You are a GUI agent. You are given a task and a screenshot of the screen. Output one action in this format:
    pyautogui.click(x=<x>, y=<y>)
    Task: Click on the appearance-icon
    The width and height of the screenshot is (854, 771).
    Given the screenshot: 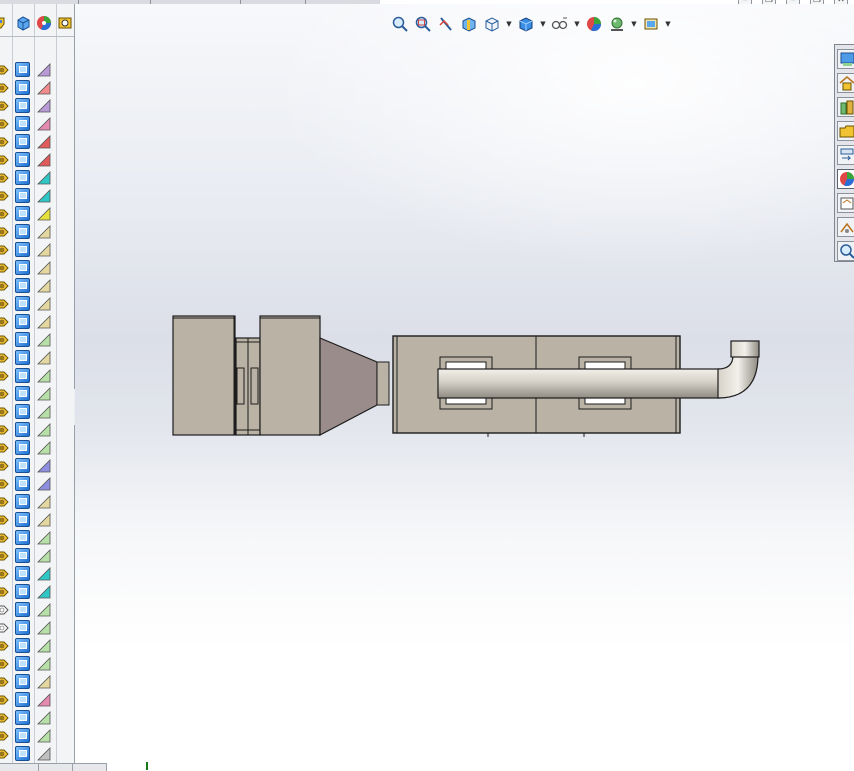 What is the action you would take?
    pyautogui.click(x=44, y=23)
    